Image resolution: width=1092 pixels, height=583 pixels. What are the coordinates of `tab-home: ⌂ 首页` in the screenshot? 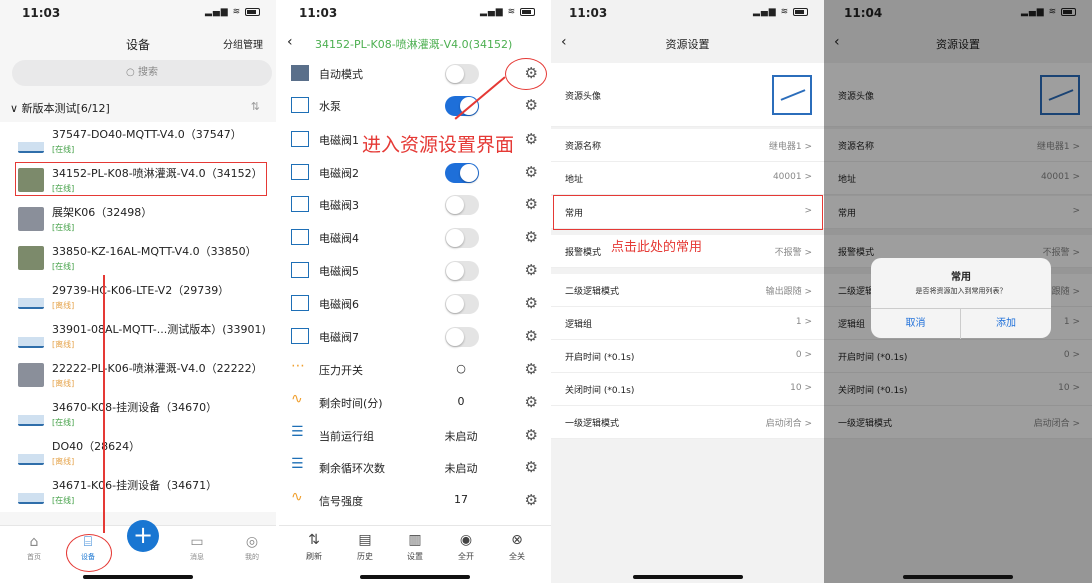 It's located at (34, 548).